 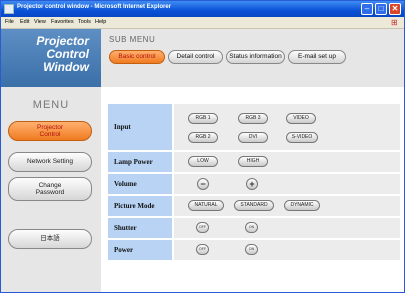 I want to click on windows-logo-icon: ⊞, so click(x=394, y=22).